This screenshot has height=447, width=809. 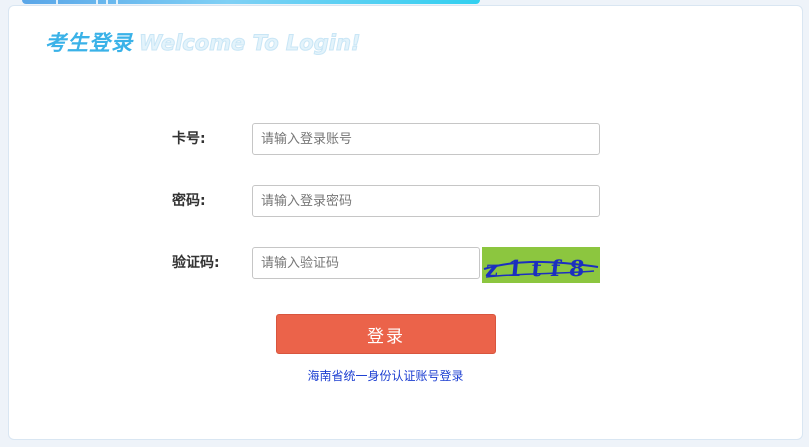 I want to click on captcha-graphic: z1tf8, so click(x=541, y=269).